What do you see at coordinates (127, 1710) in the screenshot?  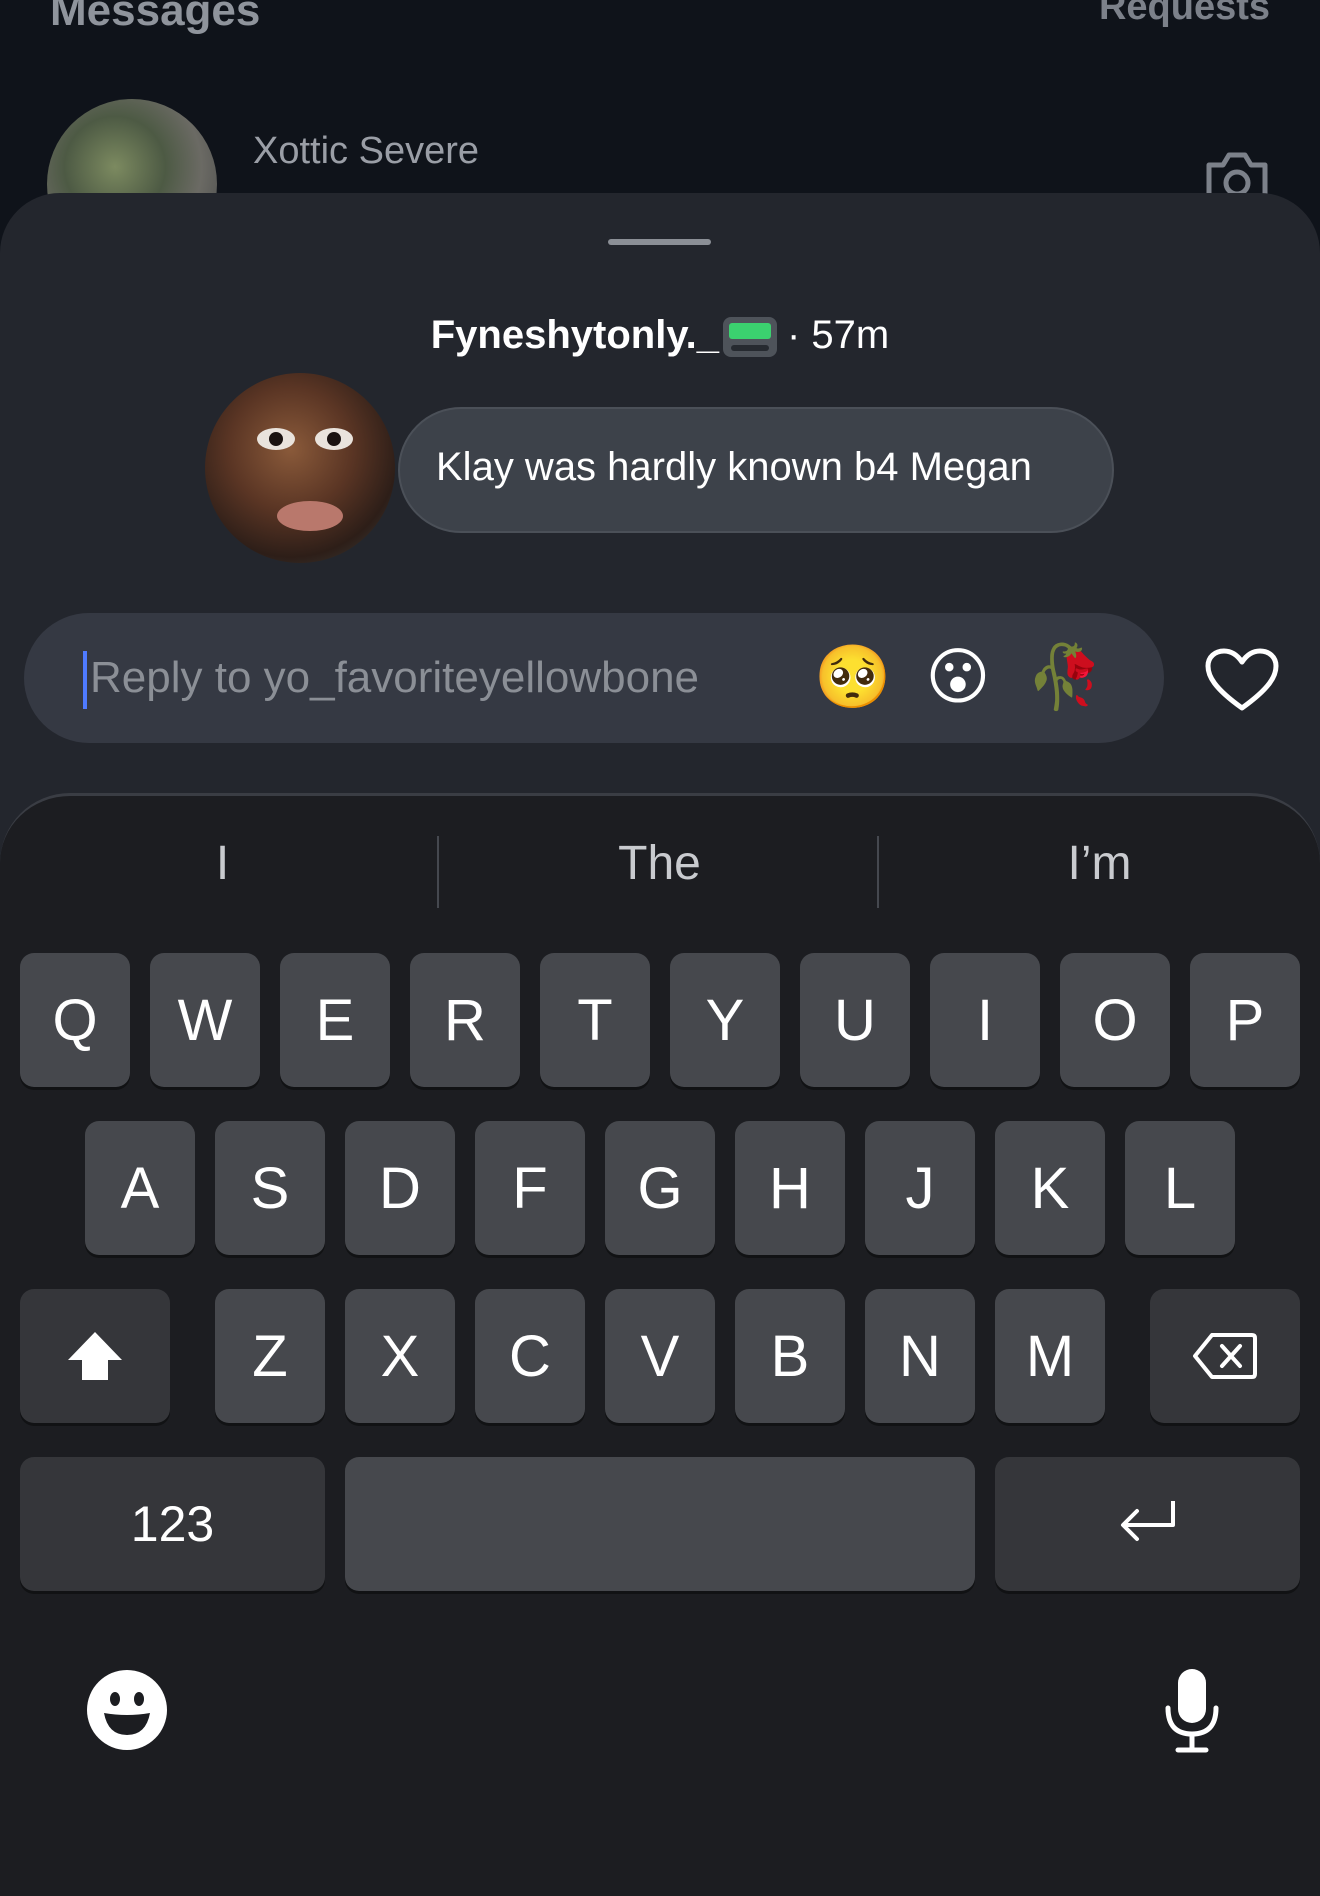 I see `emoji-icon` at bounding box center [127, 1710].